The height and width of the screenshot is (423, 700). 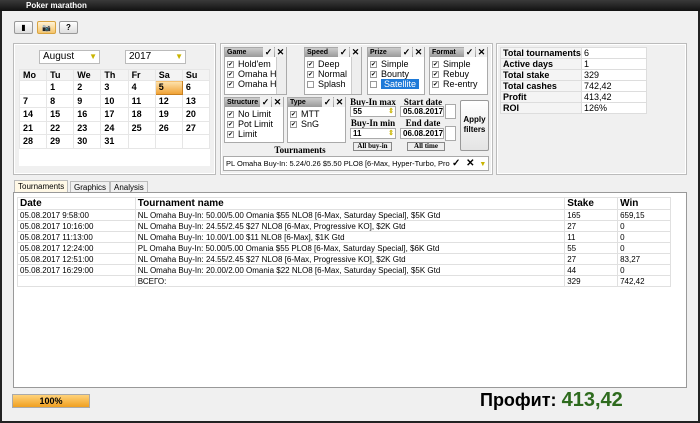 What do you see at coordinates (426, 146) in the screenshot?
I see `all-time-button: All time` at bounding box center [426, 146].